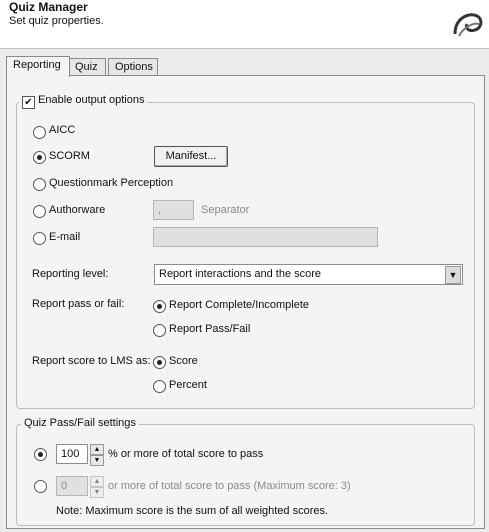 This screenshot has height=532, width=489. What do you see at coordinates (159, 306) in the screenshot?
I see `report-complete-radio` at bounding box center [159, 306].